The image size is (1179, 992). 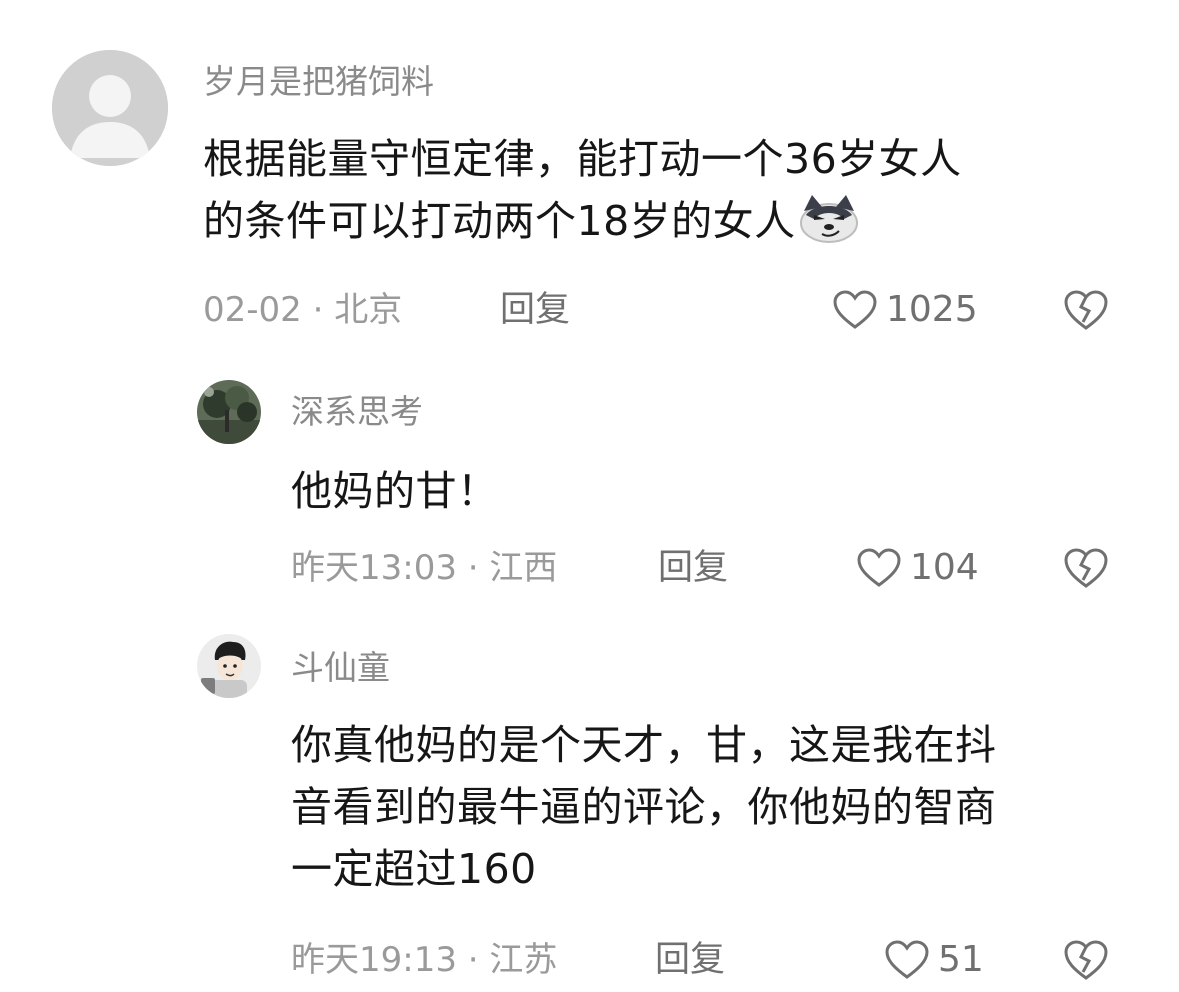 I want to click on comment-text: 根据能量守恒定律，能打动一个36岁女人 的条件可以打动两个18岁的女人, so click(x=663, y=190).